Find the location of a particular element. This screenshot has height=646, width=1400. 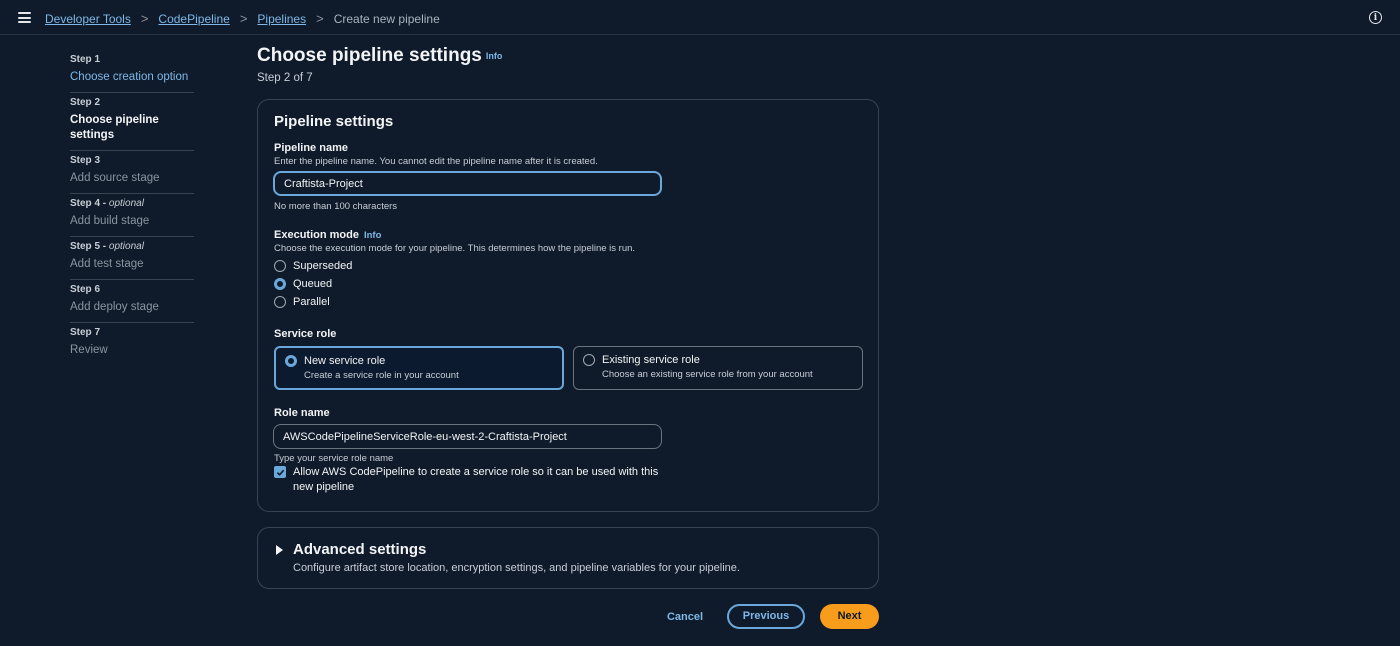

step-label: Review is located at coordinates (89, 350).